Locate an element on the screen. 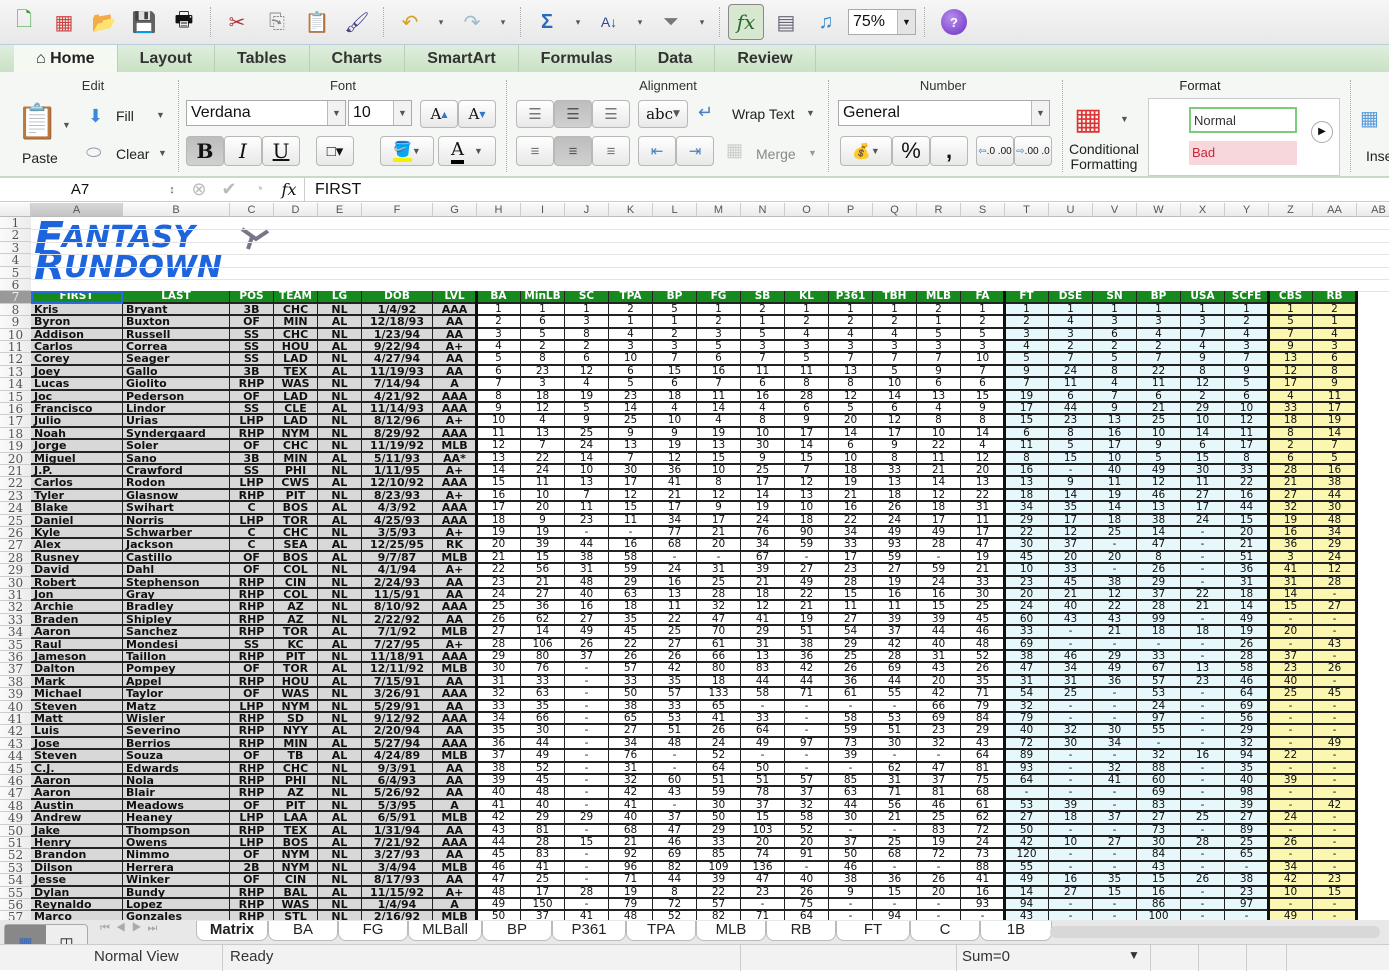 Image resolution: width=1389 pixels, height=971 pixels. header-cell-first: FIRST is located at coordinates (77, 297).